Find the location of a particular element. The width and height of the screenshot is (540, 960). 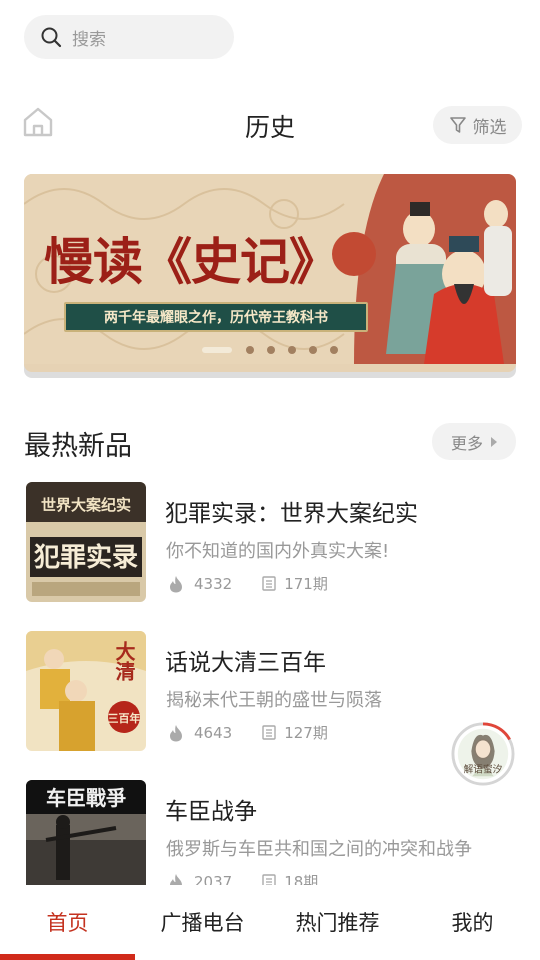

play-count: 4643 is located at coordinates (213, 732).